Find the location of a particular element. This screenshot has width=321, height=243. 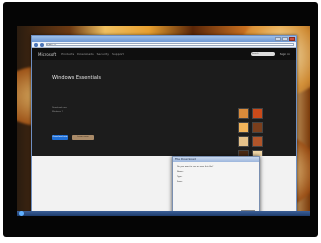

top-navigation: Products Downloads Security Support is located at coordinates (92, 54).